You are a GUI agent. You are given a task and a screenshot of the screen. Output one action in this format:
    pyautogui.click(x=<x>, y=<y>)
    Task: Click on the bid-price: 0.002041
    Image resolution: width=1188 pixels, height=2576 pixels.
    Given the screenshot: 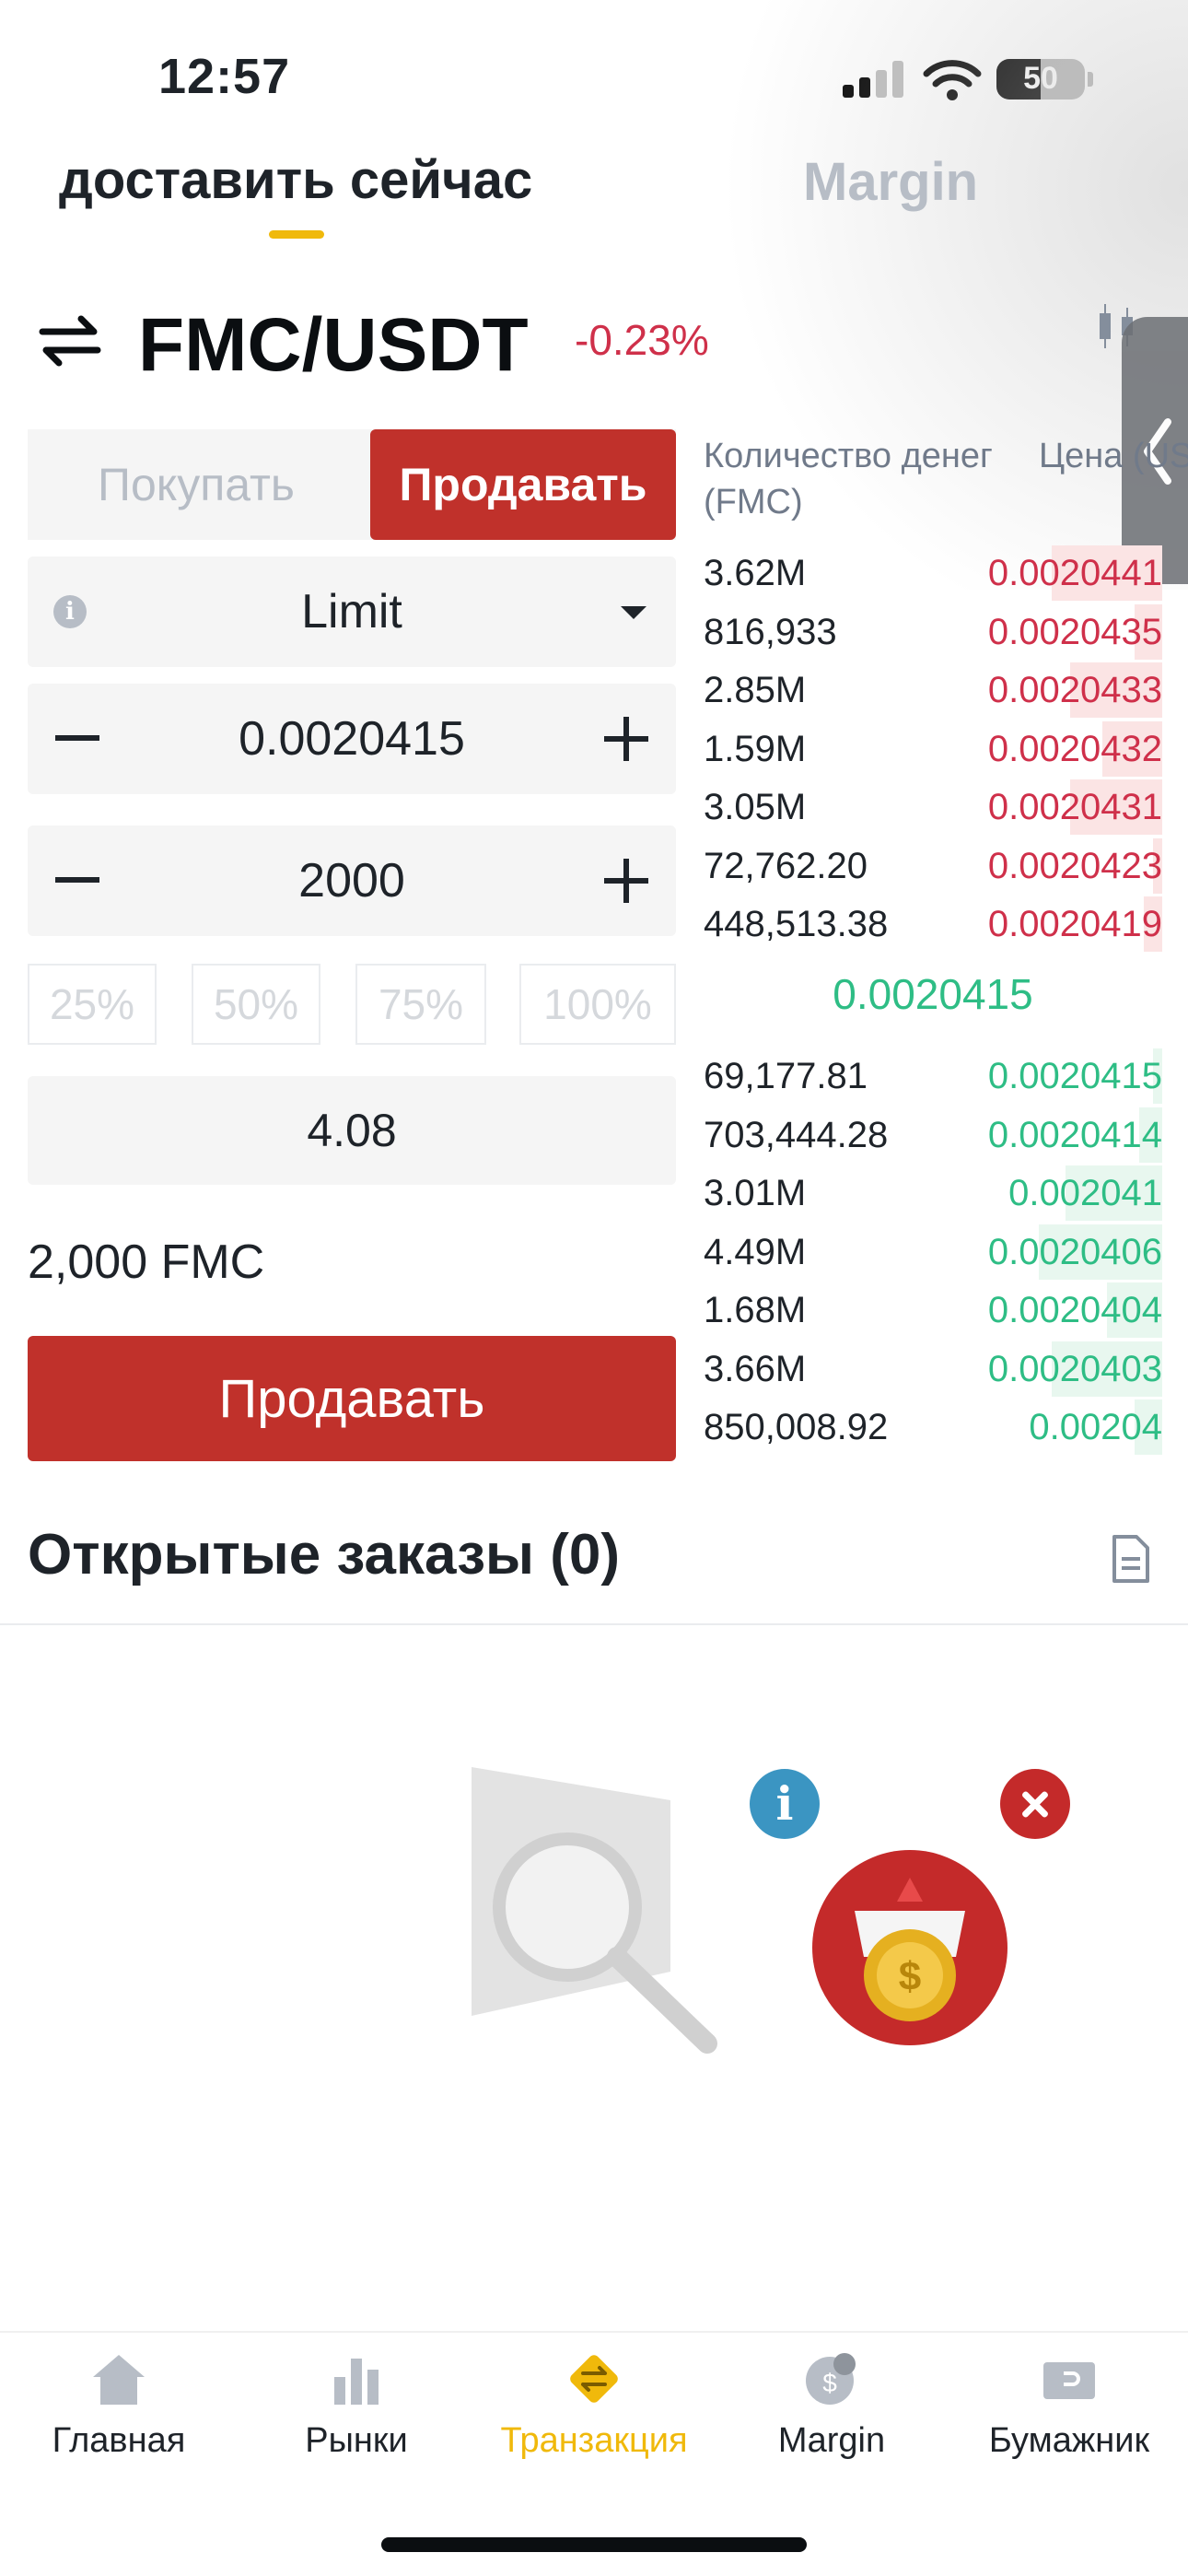 What is the action you would take?
    pyautogui.click(x=1085, y=1193)
    